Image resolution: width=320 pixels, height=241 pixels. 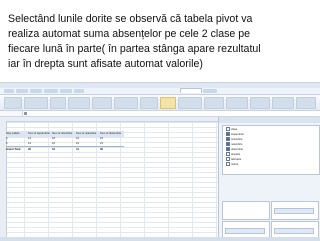 What do you see at coordinates (65, 150) in the screenshot?
I see `pivot-grand-total-row: Grand Total 26 34 41 36` at bounding box center [65, 150].